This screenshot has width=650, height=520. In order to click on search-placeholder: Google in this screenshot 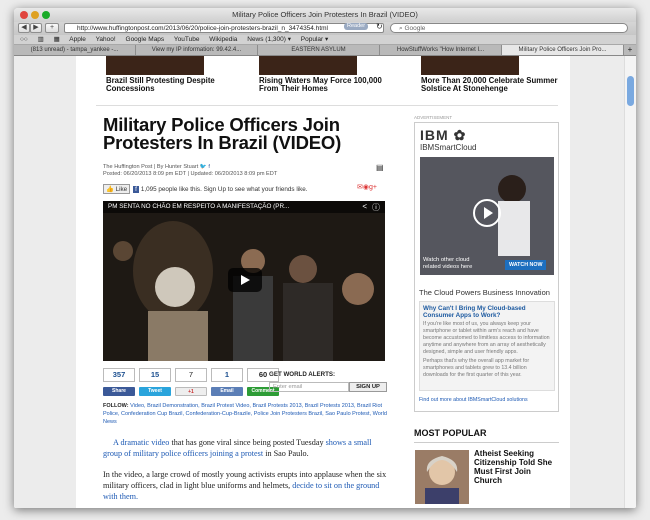, I will do `click(415, 28)`.